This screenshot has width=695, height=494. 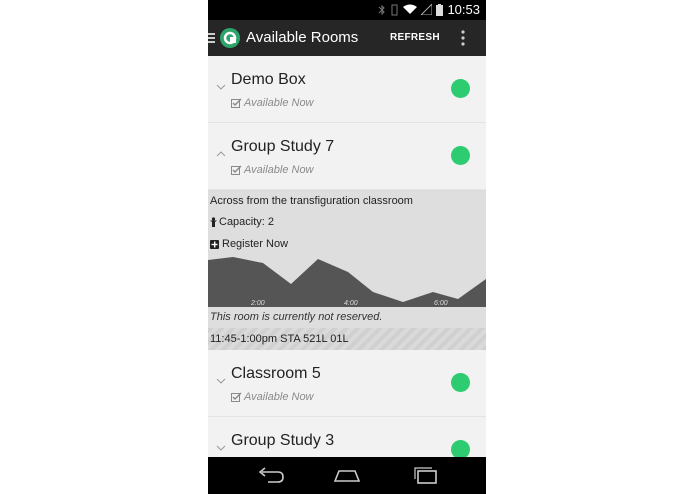 I want to click on room-item: Demo Box Available Now, so click(x=347, y=89).